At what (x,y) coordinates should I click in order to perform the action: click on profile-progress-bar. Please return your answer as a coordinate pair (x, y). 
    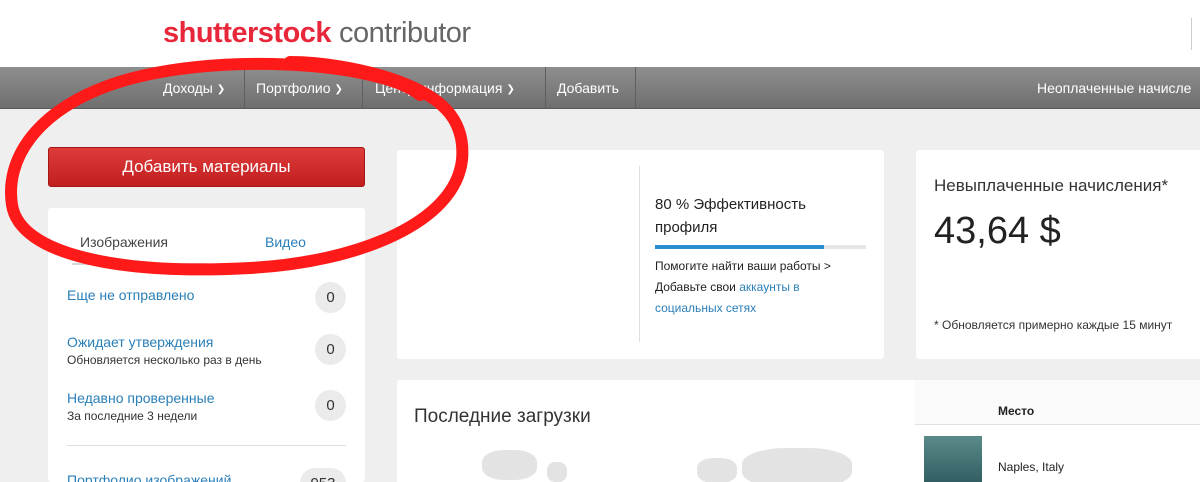
    Looking at the image, I should click on (760, 247).